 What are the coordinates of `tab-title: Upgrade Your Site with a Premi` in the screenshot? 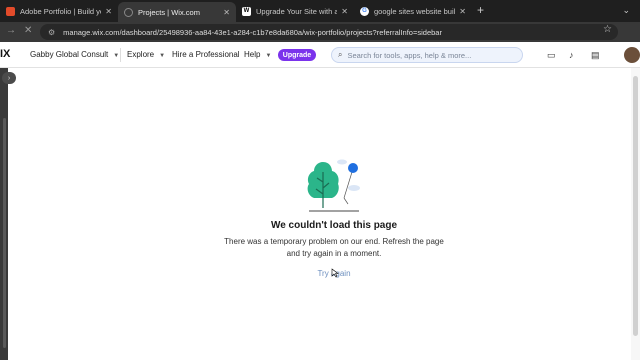 It's located at (297, 11).